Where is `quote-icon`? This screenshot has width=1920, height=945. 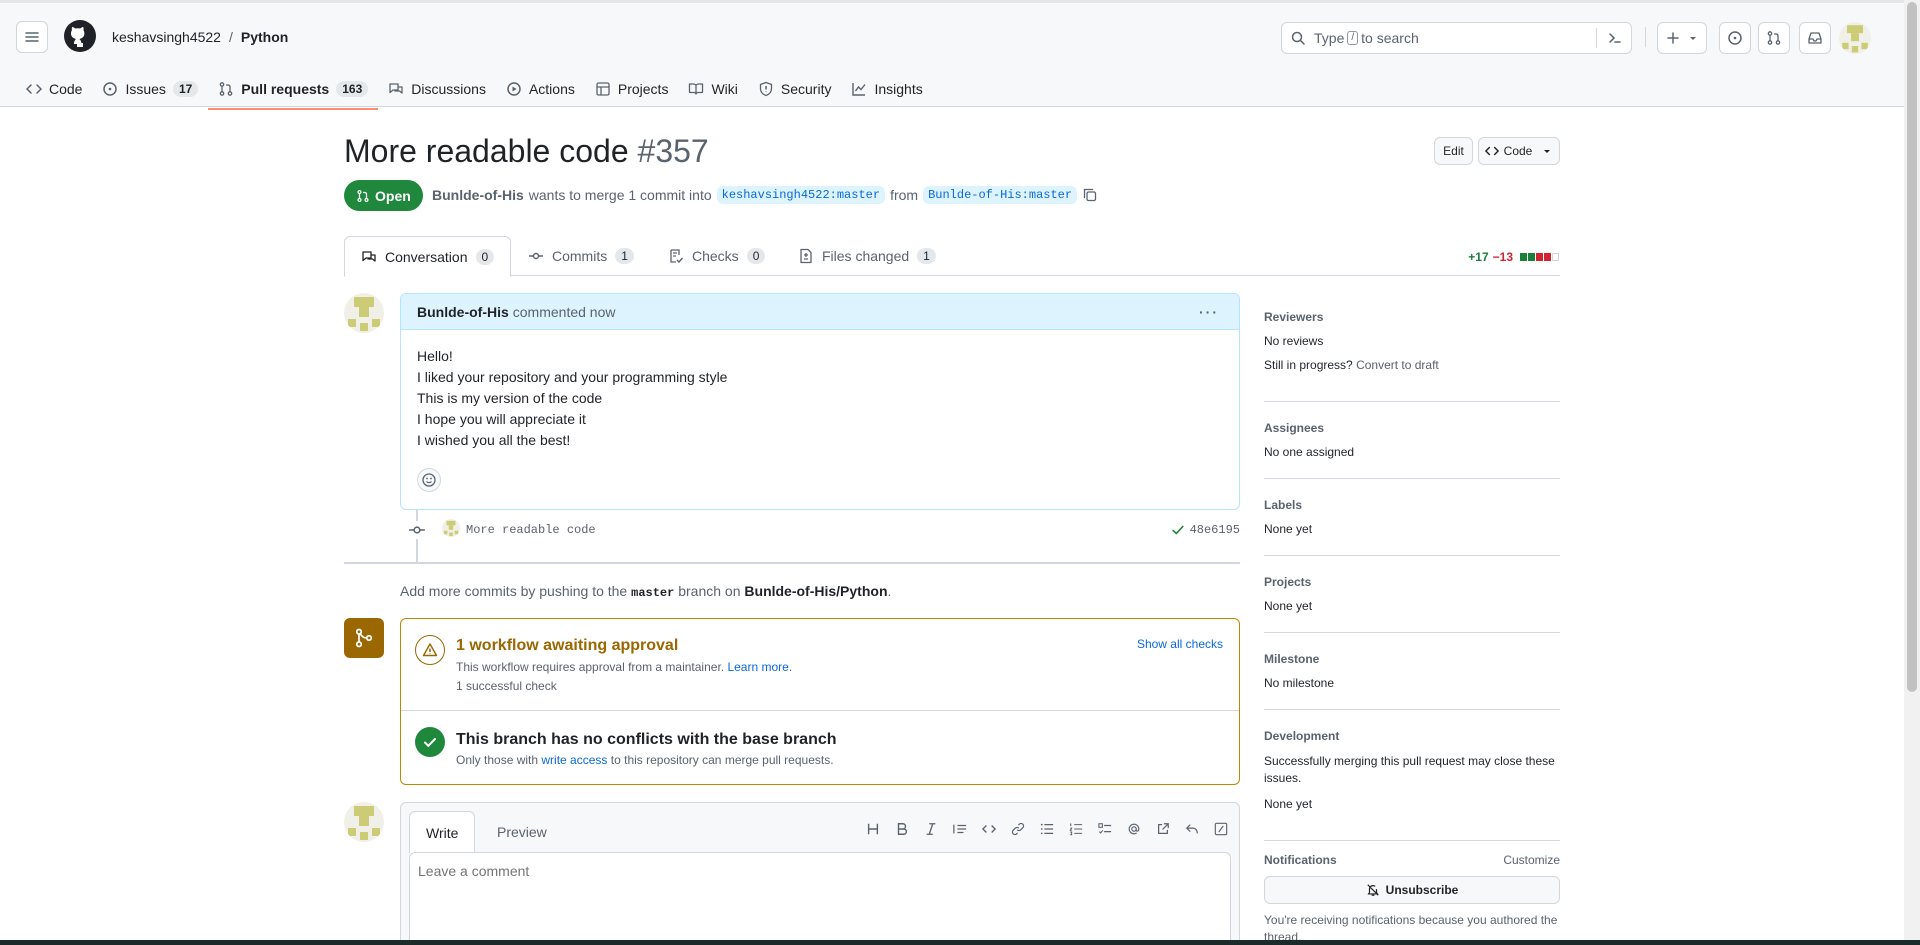 quote-icon is located at coordinates (960, 829).